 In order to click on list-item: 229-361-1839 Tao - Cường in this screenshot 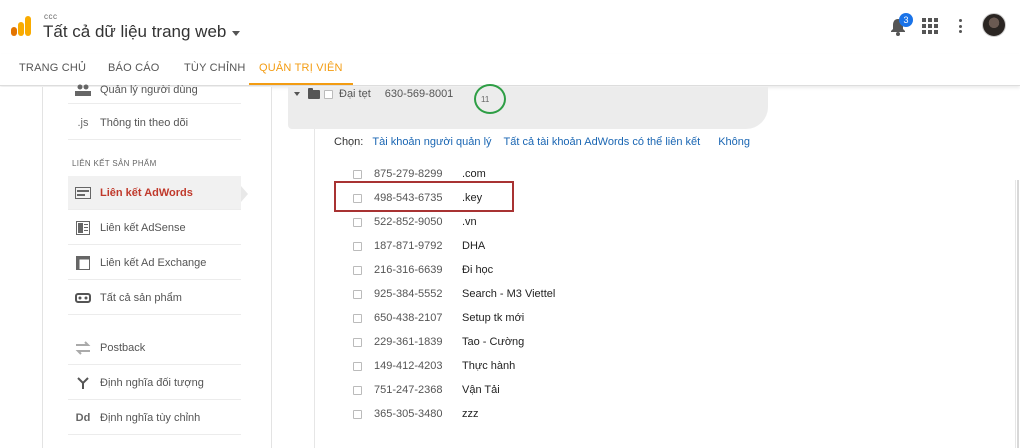, I will do `click(438, 342)`.